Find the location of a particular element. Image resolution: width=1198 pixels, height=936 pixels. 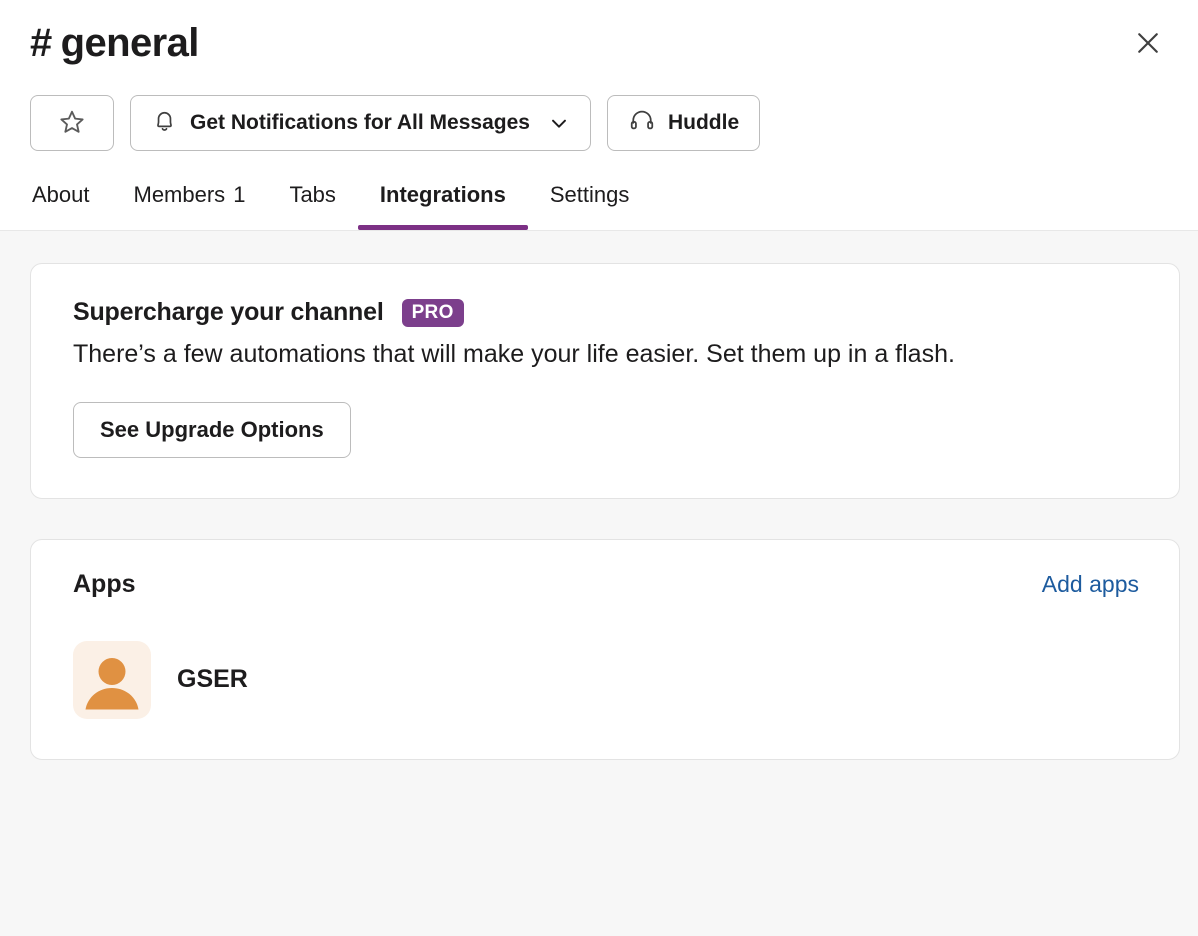

tab-about: About is located at coordinates (72, 195).